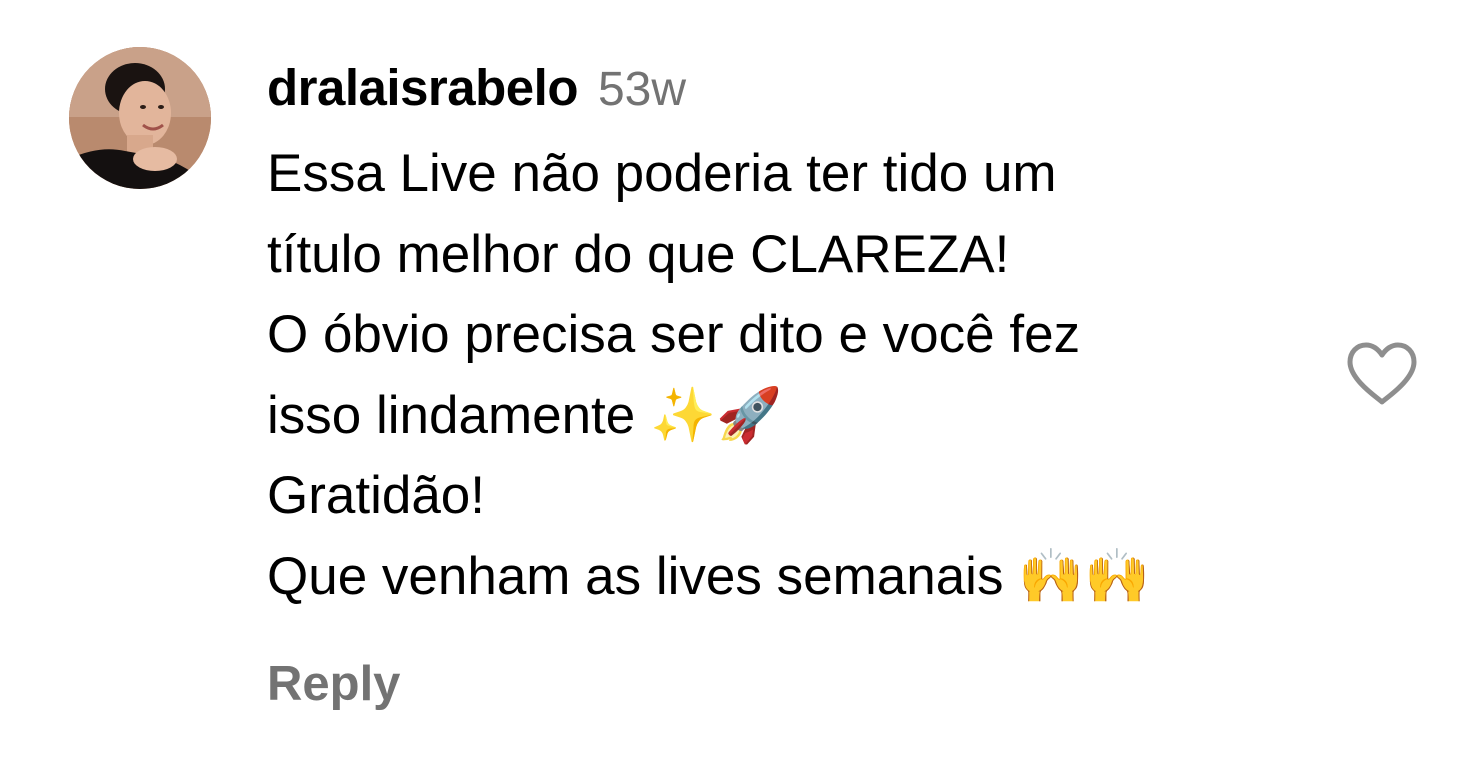 Image resolution: width=1484 pixels, height=772 pixels. Describe the element at coordinates (662, 173) in the screenshot. I see `comment-text-line: Essa Live não poderia ter tido um` at that location.